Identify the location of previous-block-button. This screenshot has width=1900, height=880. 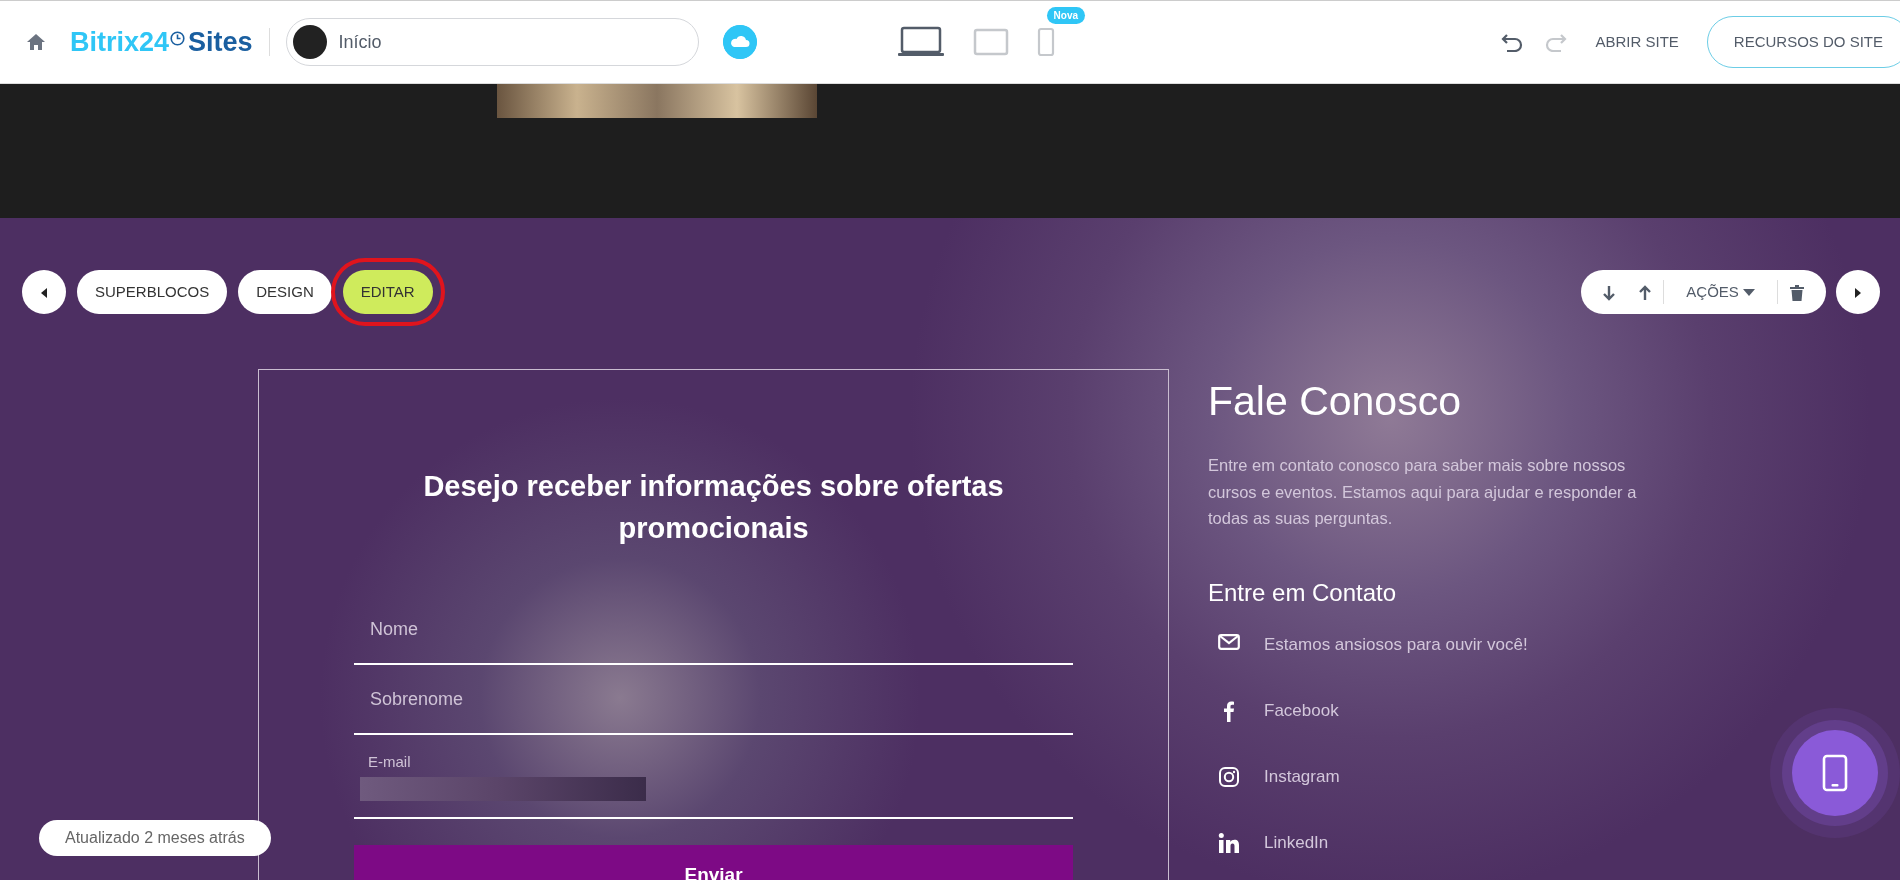
(44, 292).